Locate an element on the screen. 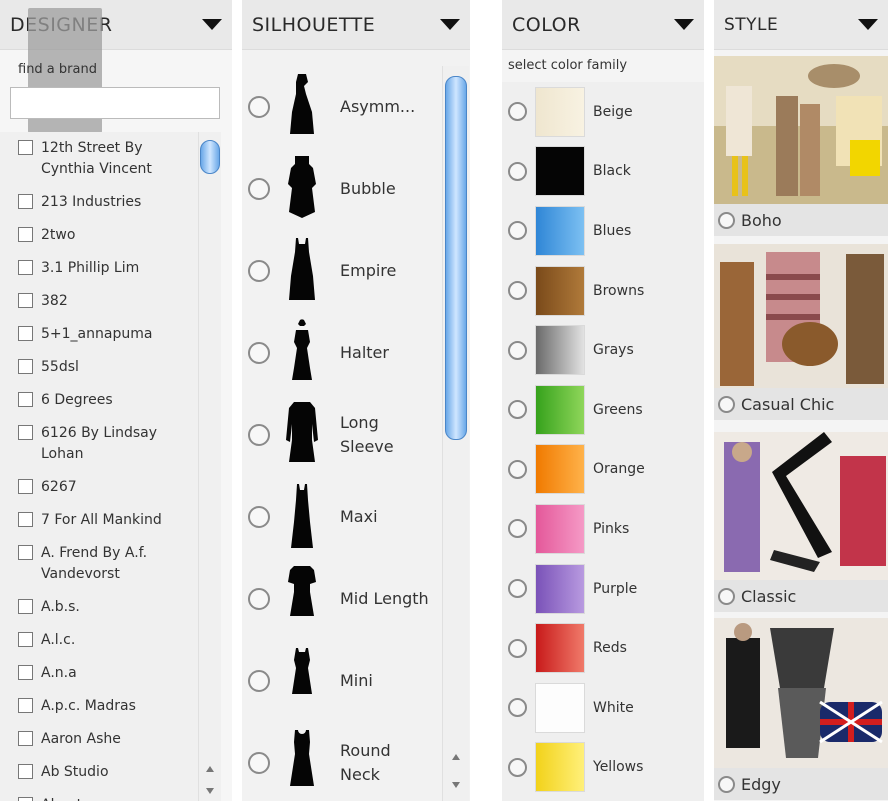 This screenshot has width=888, height=801. silhouette-item: Mini is located at coordinates (342, 681).